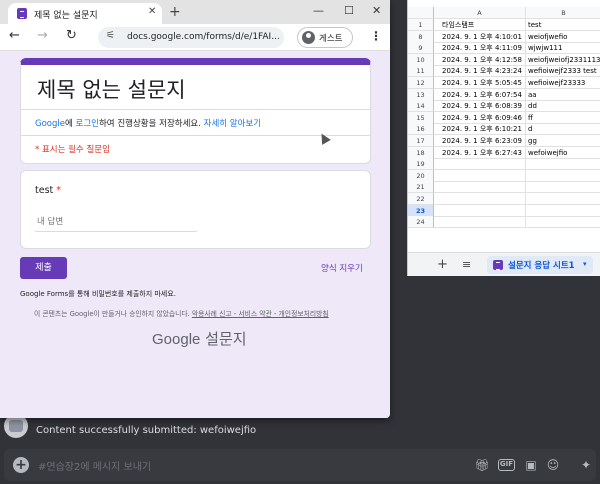 The image size is (600, 484). What do you see at coordinates (563, 60) in the screenshot?
I see `cell-answer: weiofjweiofj2331113` at bounding box center [563, 60].